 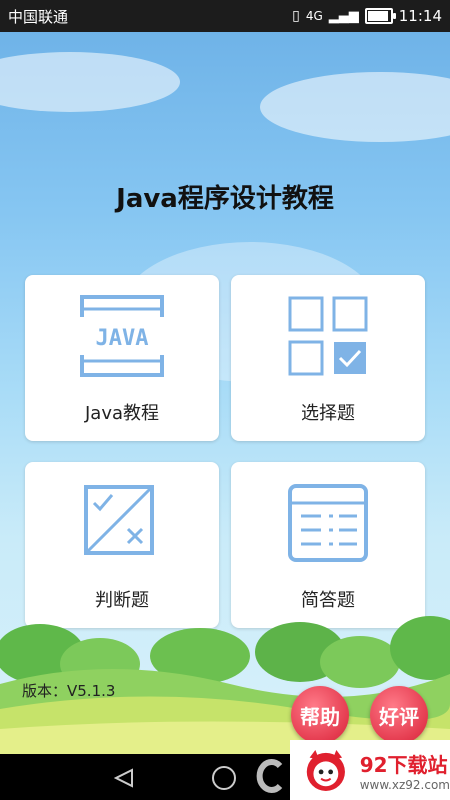 I want to click on vibrate-icon: ▯, so click(x=296, y=16).